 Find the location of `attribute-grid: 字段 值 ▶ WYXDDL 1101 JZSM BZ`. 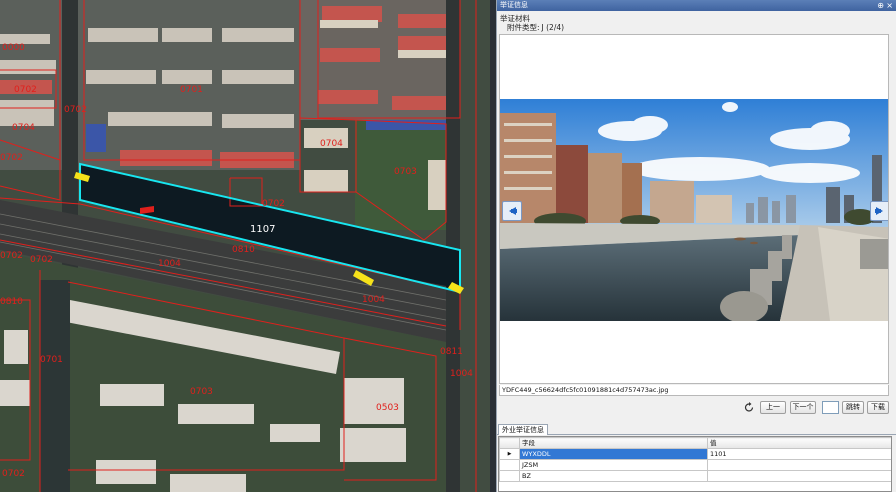

attribute-grid: 字段 值 ▶ WYXDDL 1101 JZSM BZ is located at coordinates (695, 464).